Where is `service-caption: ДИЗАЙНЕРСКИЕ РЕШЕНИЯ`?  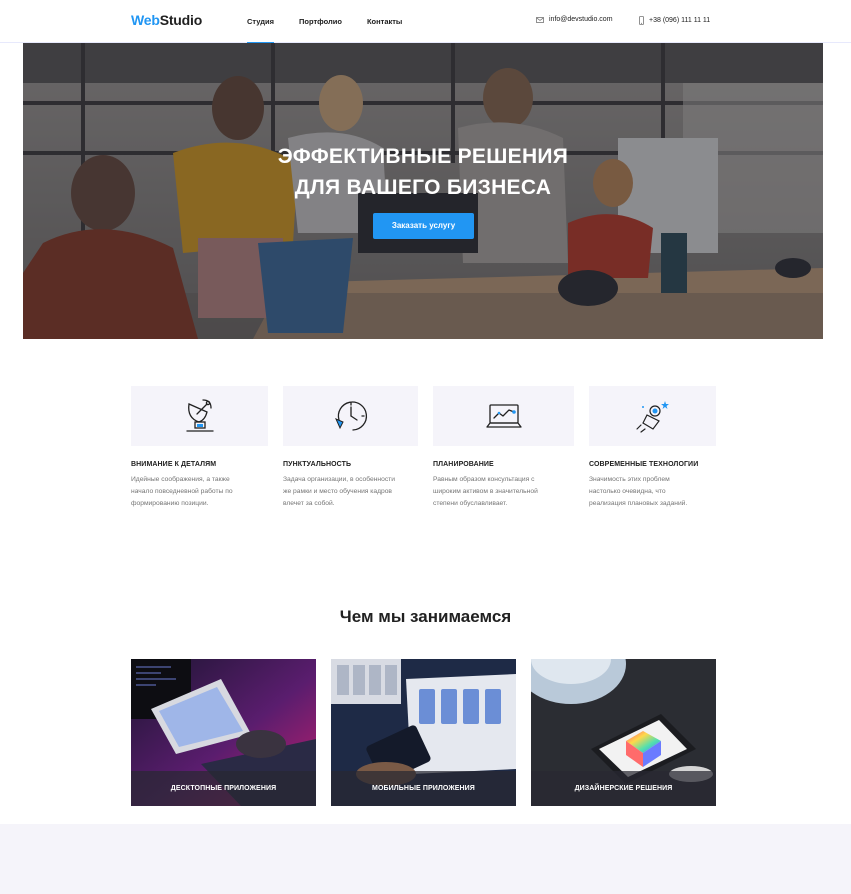 service-caption: ДИЗАЙНЕРСКИЕ РЕШЕНИЯ is located at coordinates (623, 788).